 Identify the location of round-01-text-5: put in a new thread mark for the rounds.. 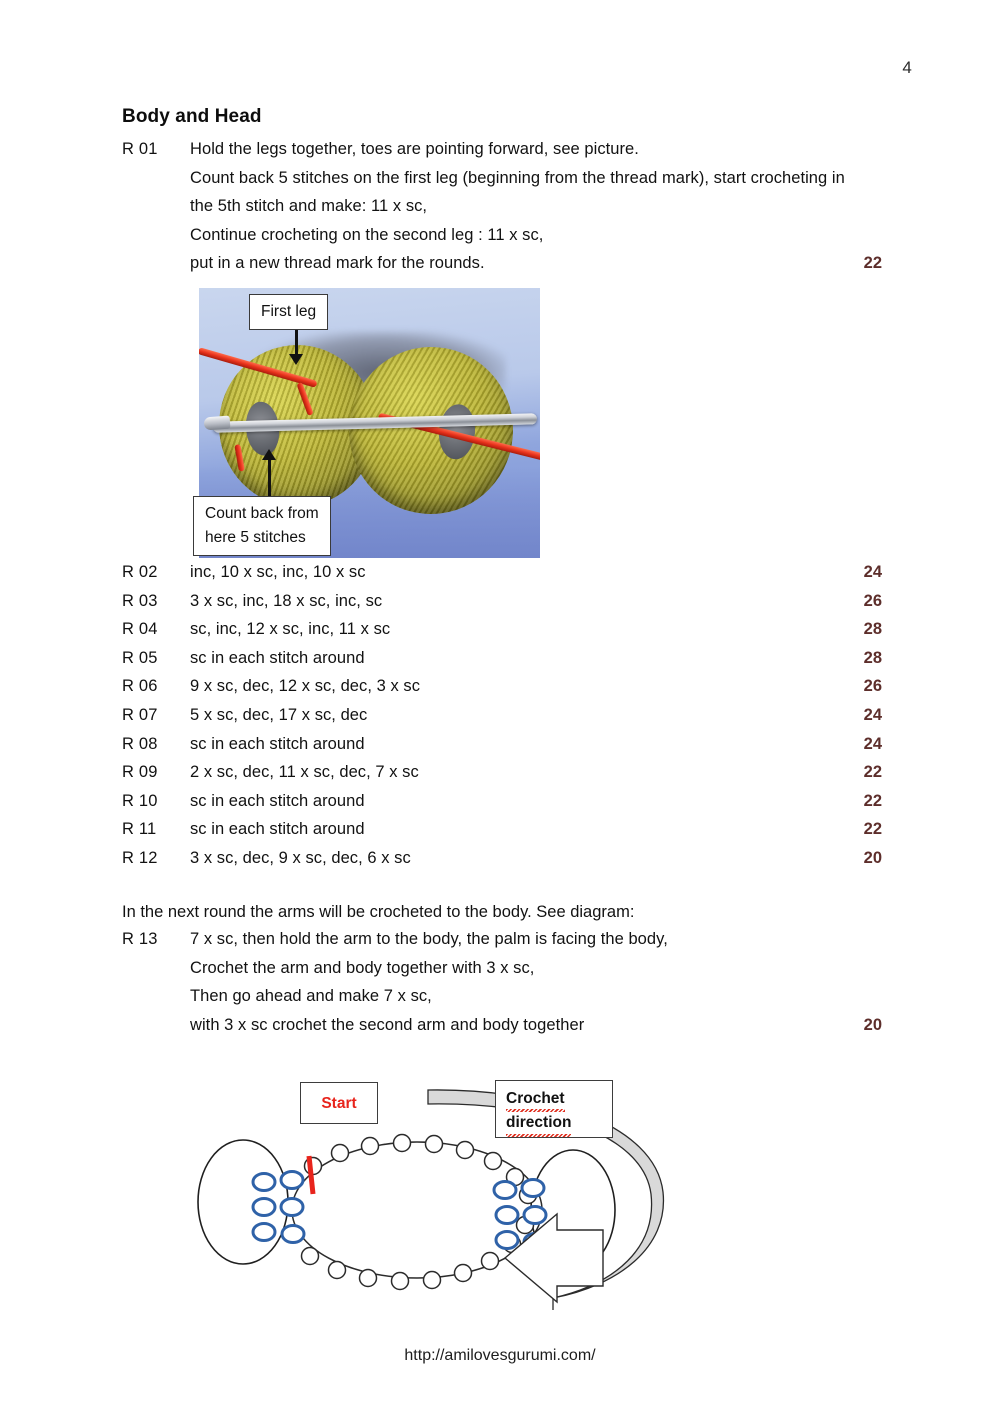
(337, 263).